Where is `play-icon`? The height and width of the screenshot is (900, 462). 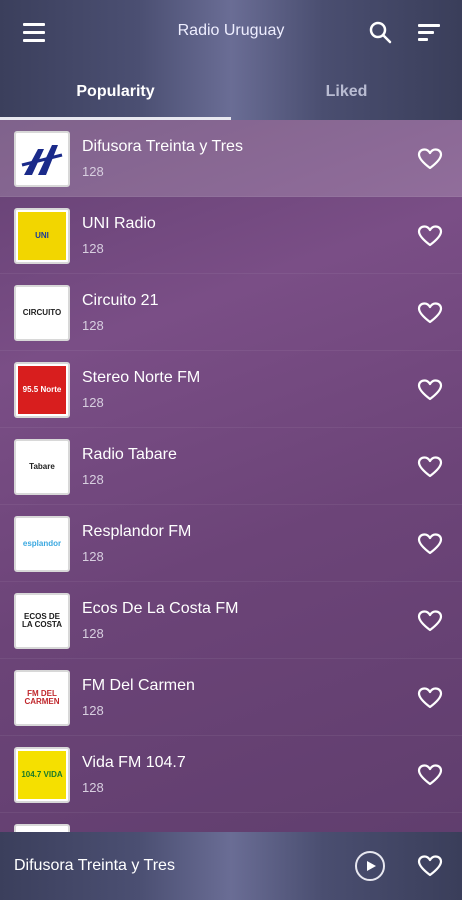
play-icon is located at coordinates (370, 866).